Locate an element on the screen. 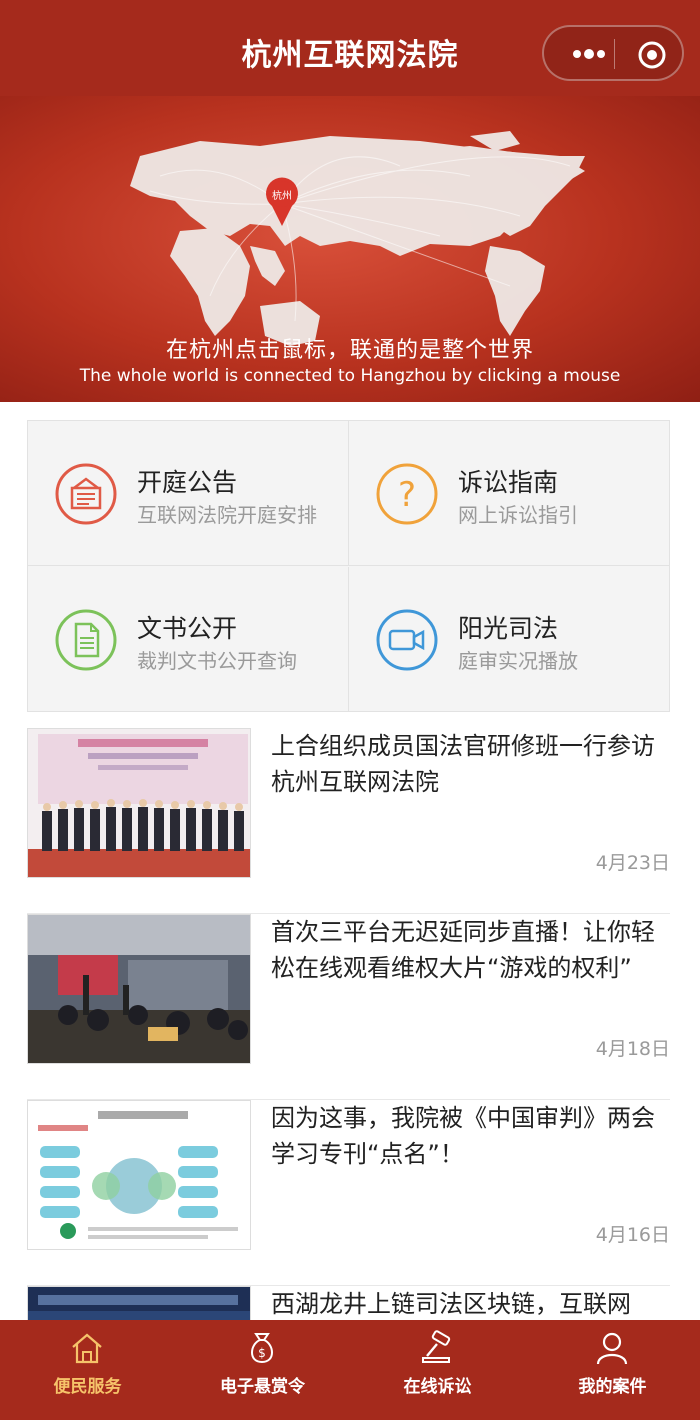 Image resolution: width=700 pixels, height=1420 pixels. tab-label: 我的案件 is located at coordinates (612, 1387).